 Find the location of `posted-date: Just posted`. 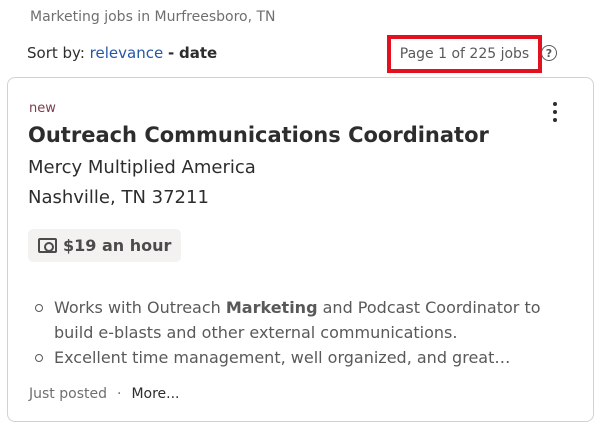

posted-date: Just posted is located at coordinates (68, 394).